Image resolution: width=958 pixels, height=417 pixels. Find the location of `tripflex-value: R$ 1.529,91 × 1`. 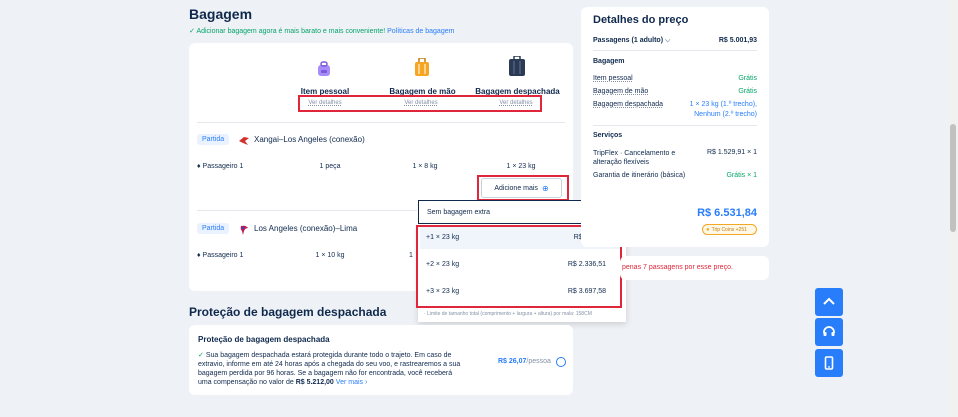

tripflex-value: R$ 1.529,91 × 1 is located at coordinates (731, 152).